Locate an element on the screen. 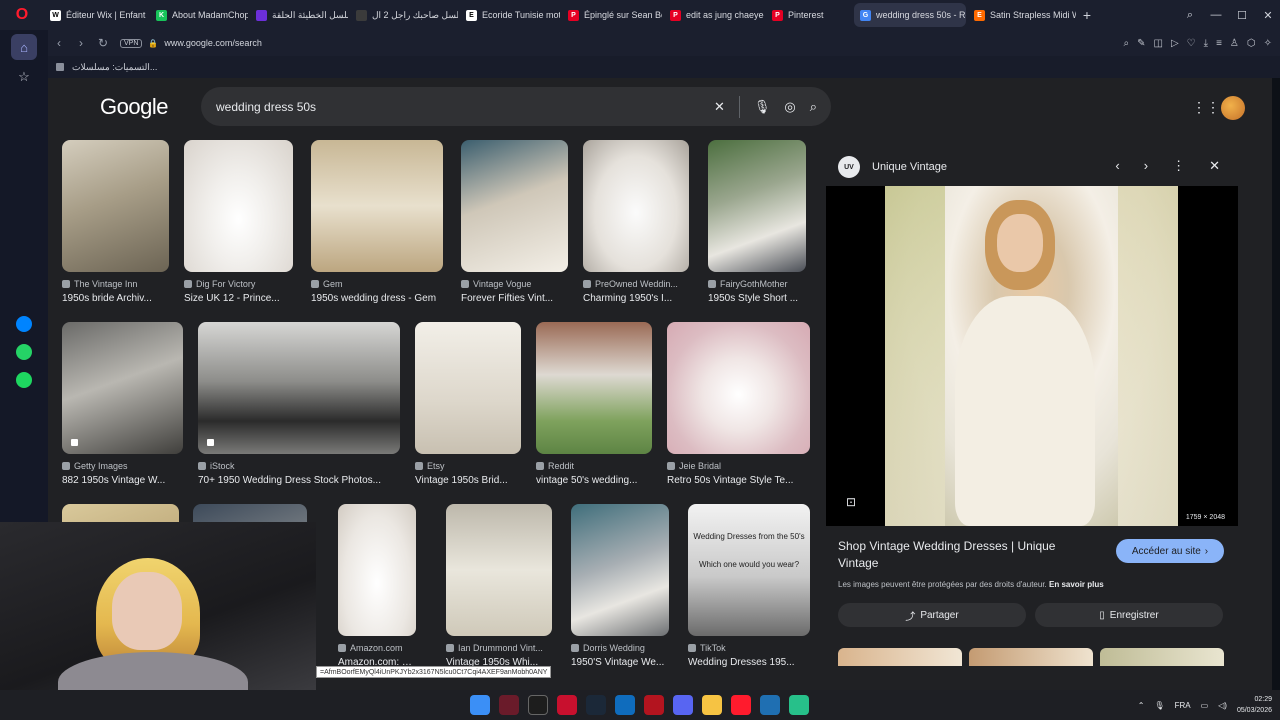 Image resolution: width=1280 pixels, height=720 pixels. share-button: ⤴ Partager is located at coordinates (932, 615).